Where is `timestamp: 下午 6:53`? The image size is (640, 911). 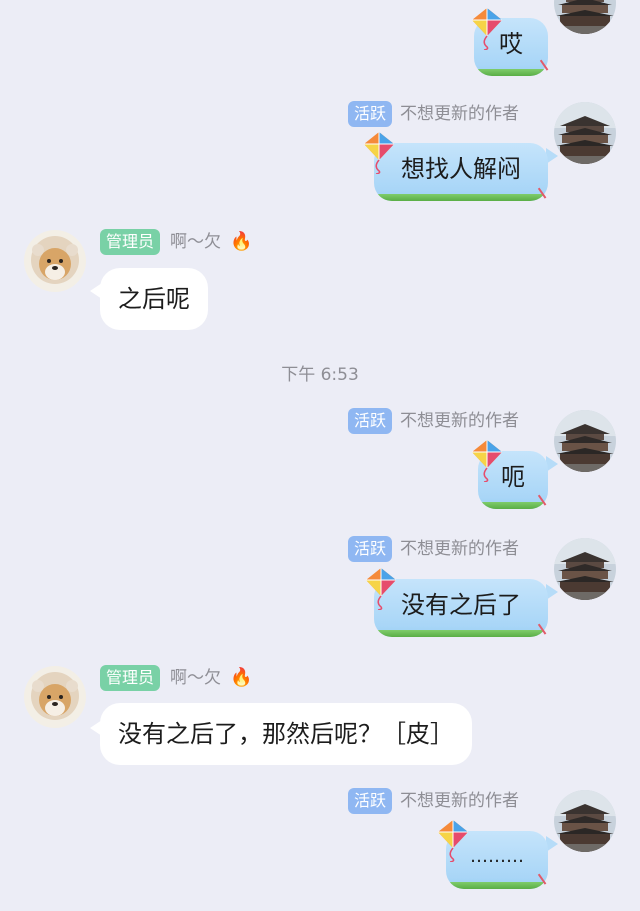
timestamp: 下午 6:53 is located at coordinates (320, 375).